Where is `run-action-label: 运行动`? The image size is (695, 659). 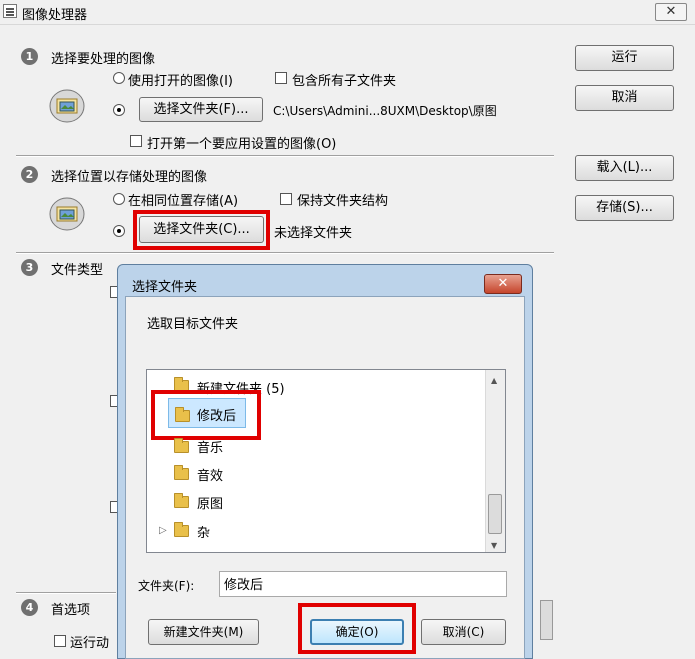
run-action-label: 运行动 is located at coordinates (90, 643).